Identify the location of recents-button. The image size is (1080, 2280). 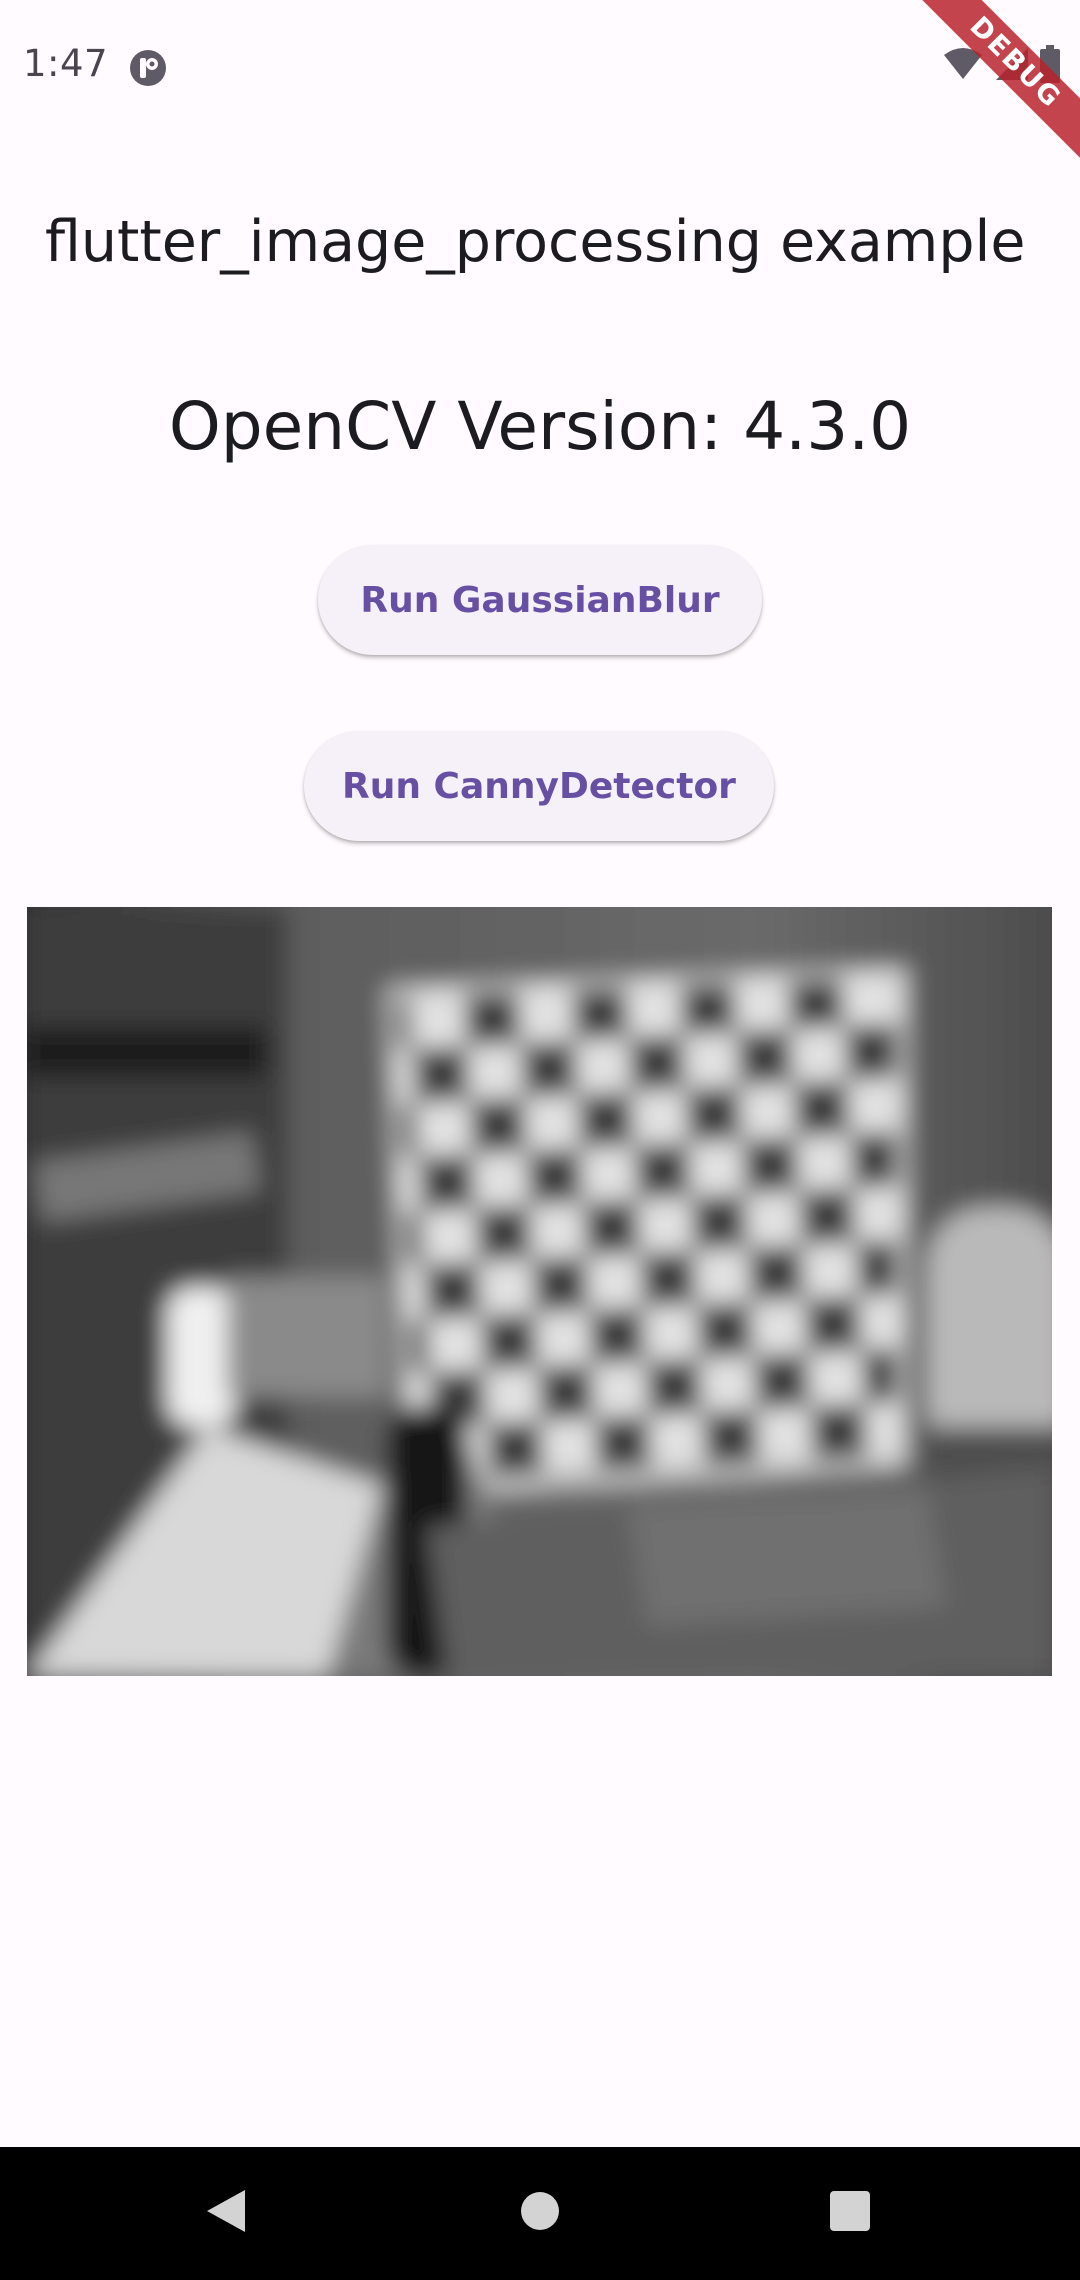
(850, 2213).